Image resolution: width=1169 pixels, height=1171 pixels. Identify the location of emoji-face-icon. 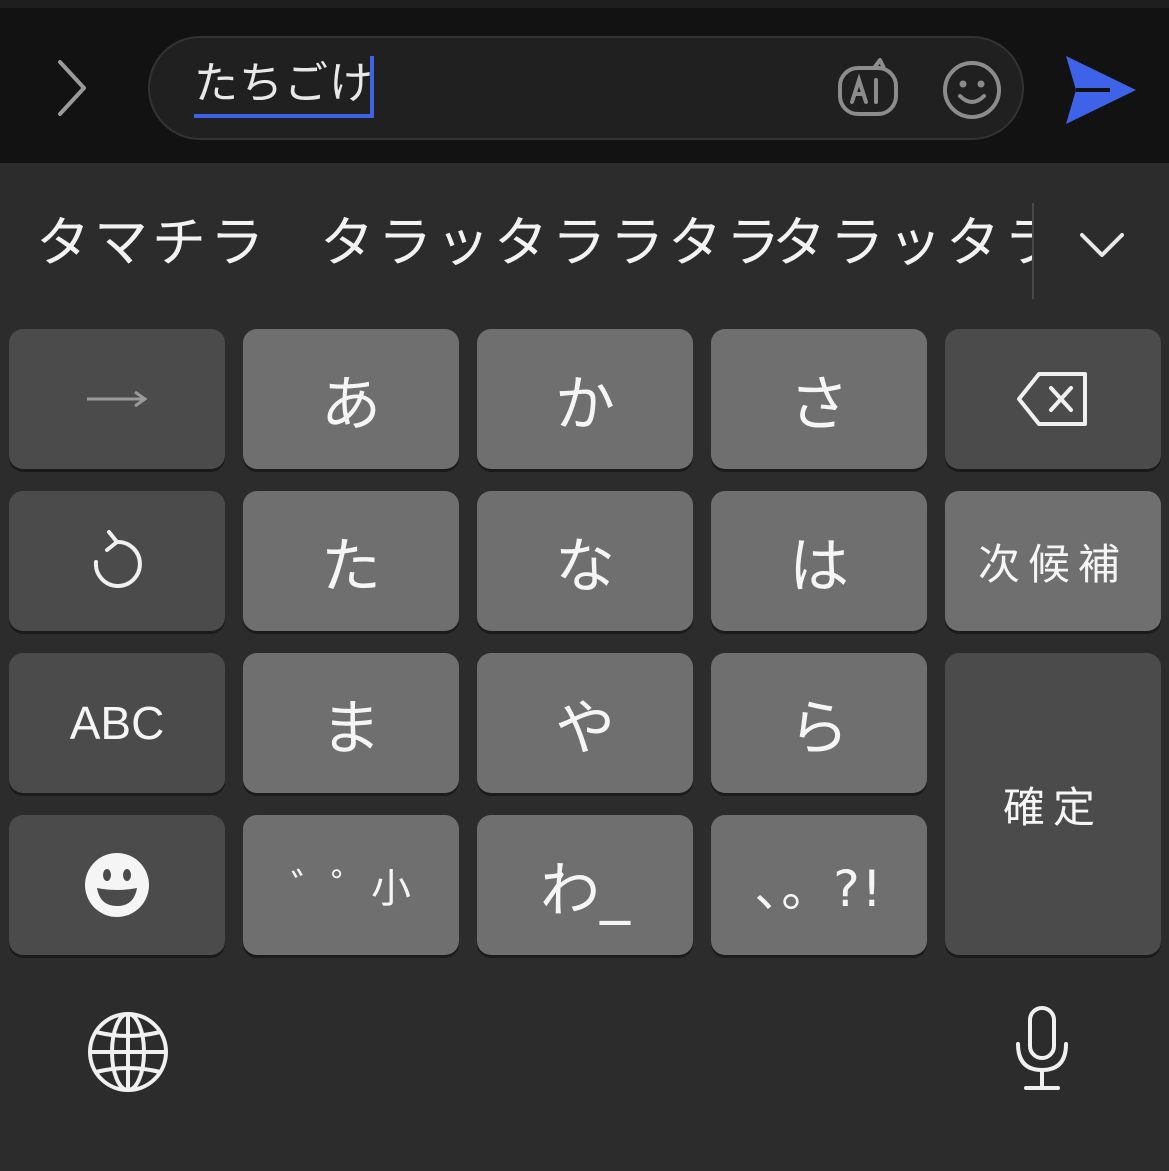
(117, 885).